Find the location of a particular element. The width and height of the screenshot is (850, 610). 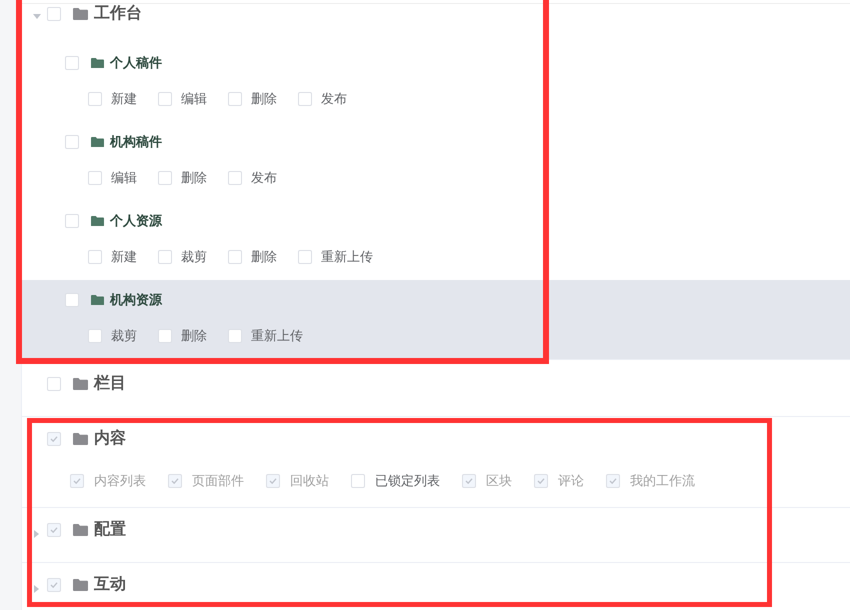

group-label: 机构稿件 is located at coordinates (136, 142).